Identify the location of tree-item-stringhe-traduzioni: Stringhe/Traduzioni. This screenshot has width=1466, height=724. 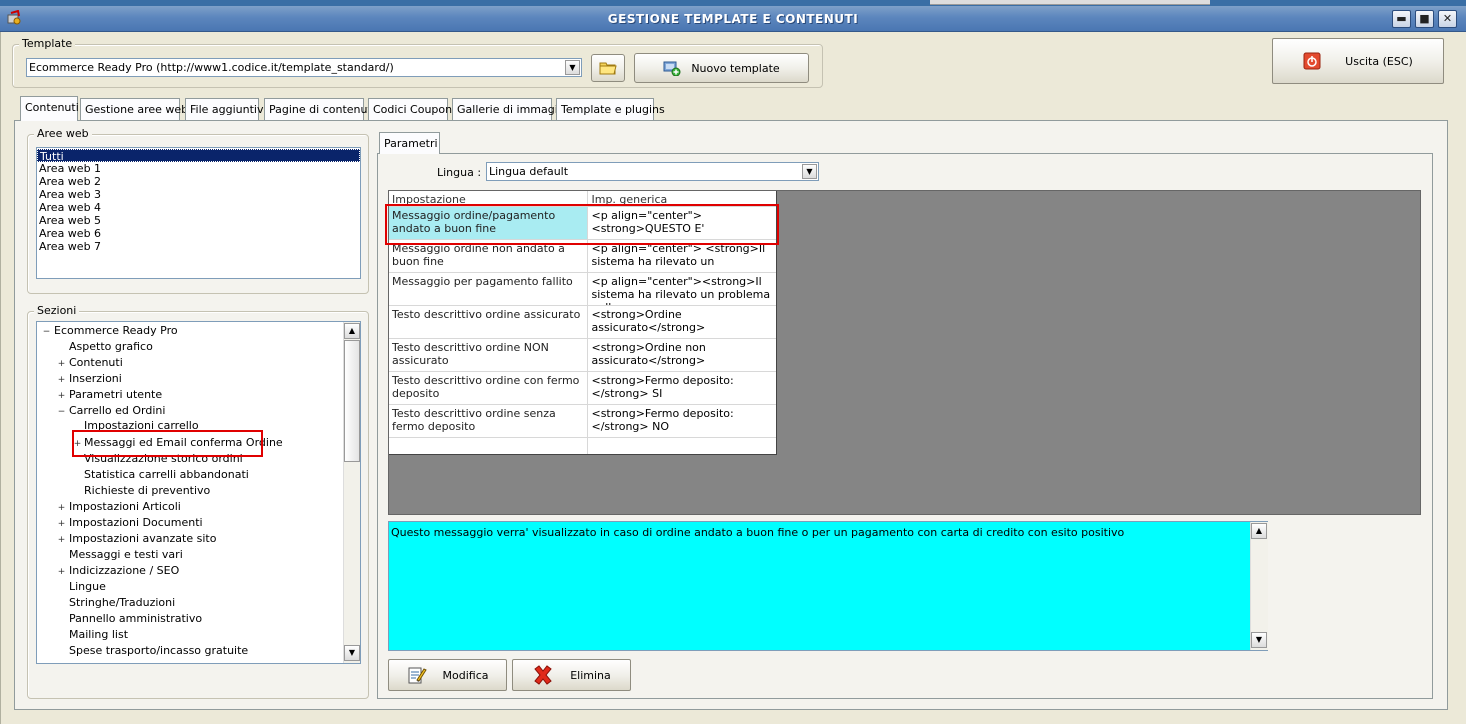
(122, 603).